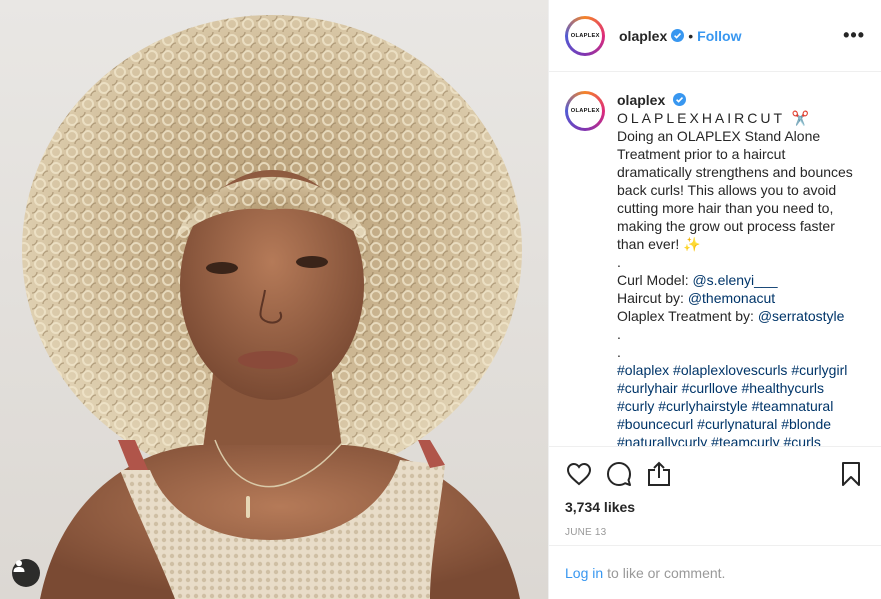 The height and width of the screenshot is (599, 881). I want to click on profile-avatar: OLAPLEX, so click(585, 35).